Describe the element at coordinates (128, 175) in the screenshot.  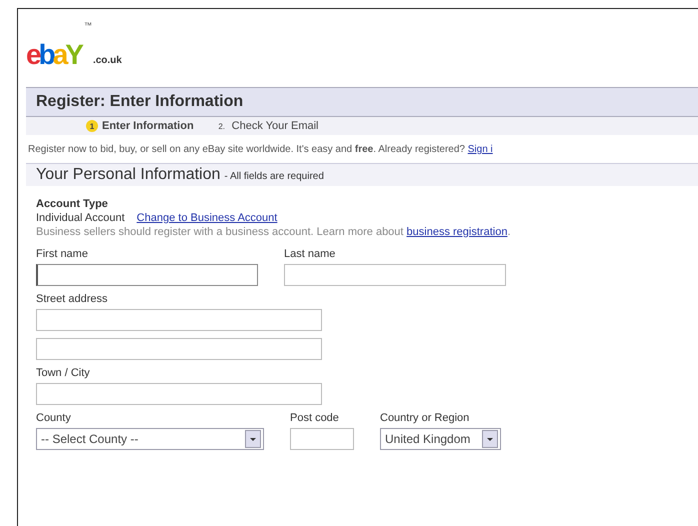
I see `section-title: Your Personal Information` at that location.